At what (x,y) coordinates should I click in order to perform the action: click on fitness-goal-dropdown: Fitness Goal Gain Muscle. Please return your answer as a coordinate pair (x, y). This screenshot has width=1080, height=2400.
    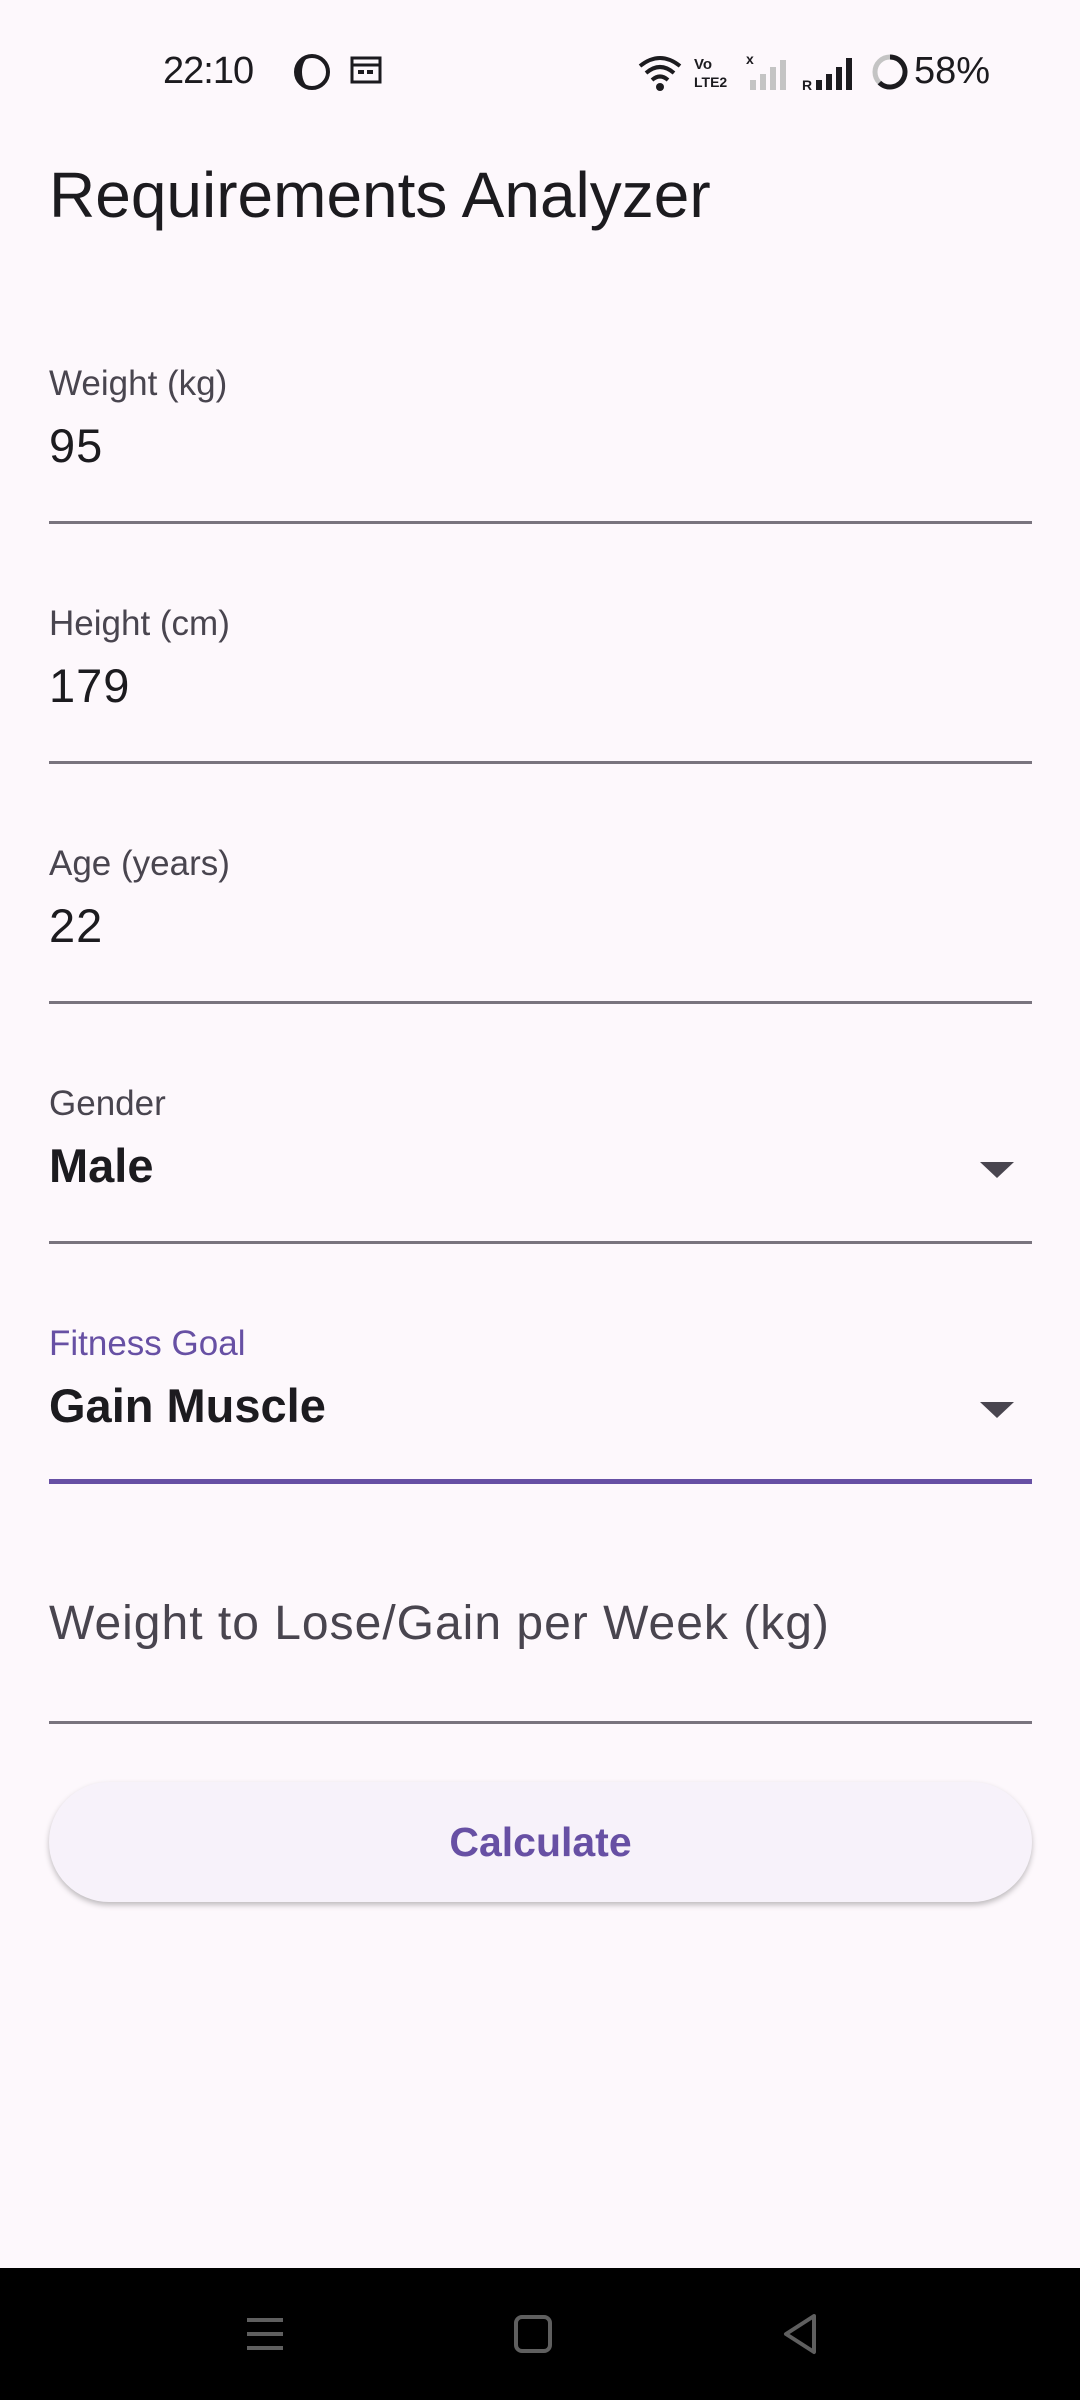
    Looking at the image, I should click on (540, 1404).